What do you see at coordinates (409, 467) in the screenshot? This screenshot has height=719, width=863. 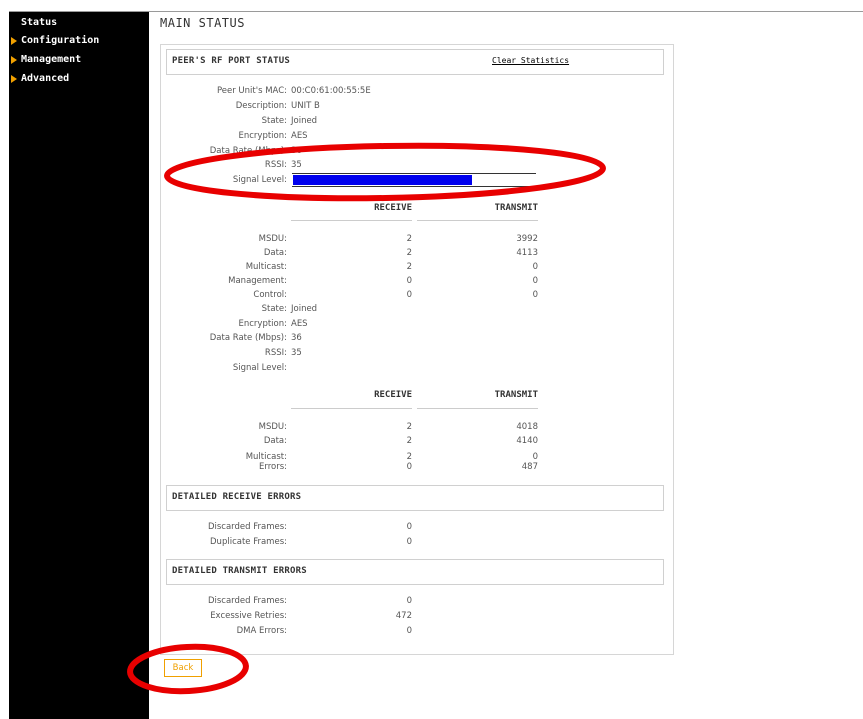 I see `errors-receive: 0` at bounding box center [409, 467].